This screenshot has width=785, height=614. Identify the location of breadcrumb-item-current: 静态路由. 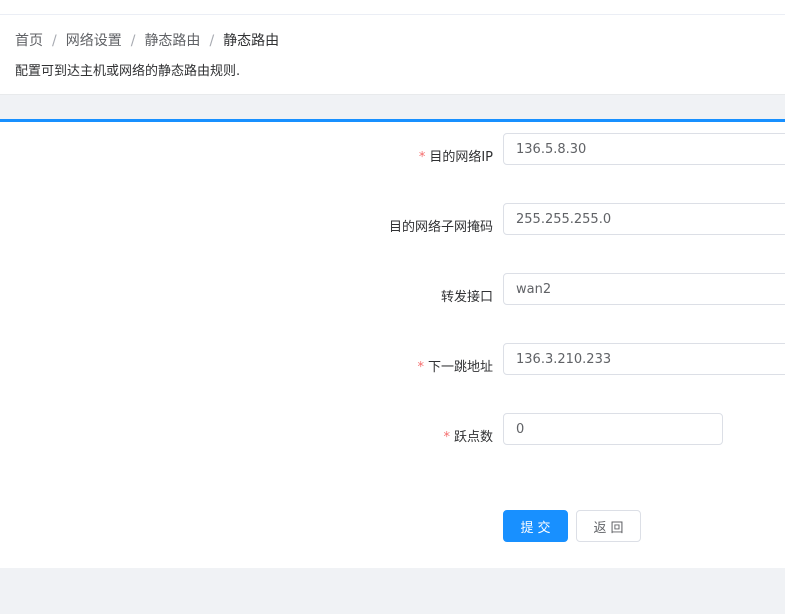
(251, 41).